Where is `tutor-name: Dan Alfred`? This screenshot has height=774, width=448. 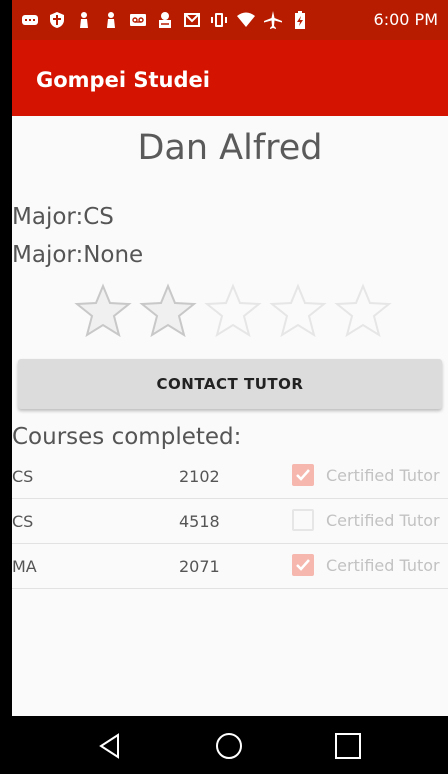
tutor-name: Dan Alfred is located at coordinates (230, 148).